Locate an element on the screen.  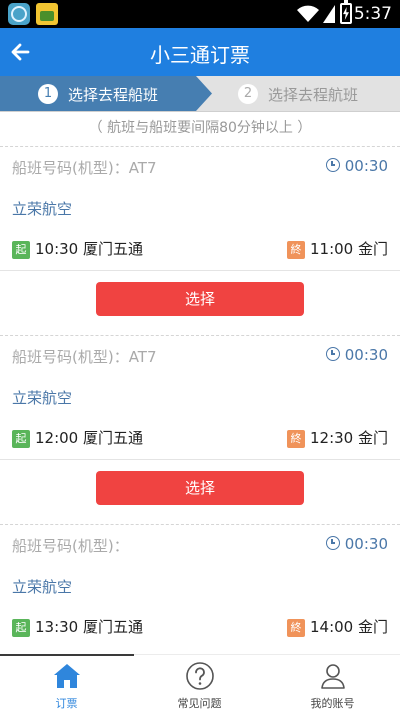
status-time: 5:37 is located at coordinates (372, 14).